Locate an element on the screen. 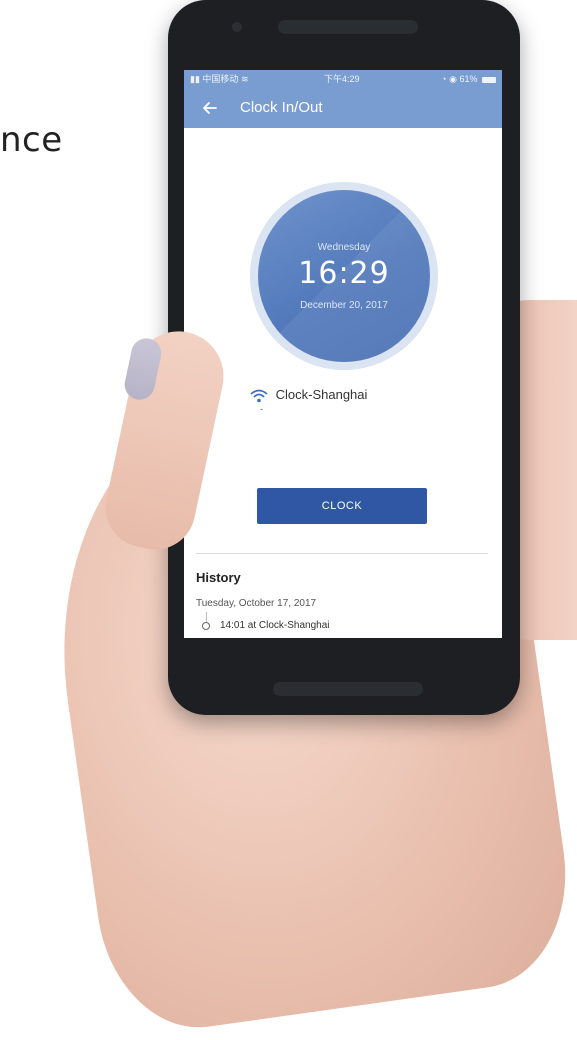 The image size is (577, 1040). page-title: Clock In/Out is located at coordinates (281, 107).